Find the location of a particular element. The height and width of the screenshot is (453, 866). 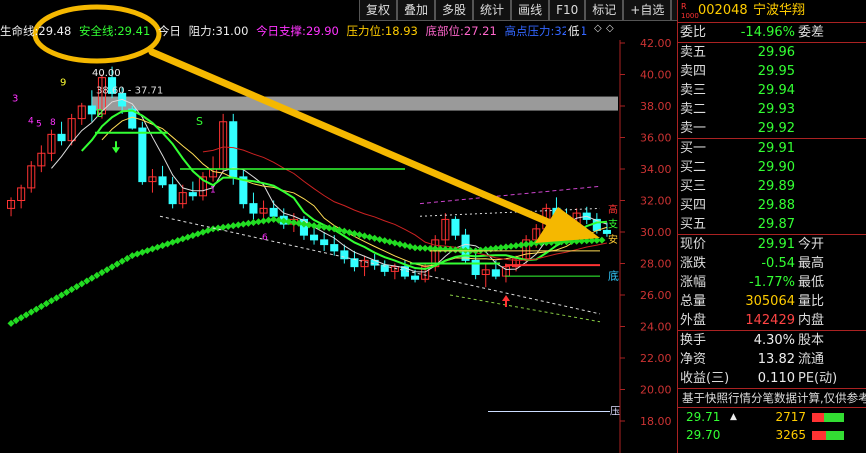

expand-icon: ◇ is located at coordinates (598, 28).